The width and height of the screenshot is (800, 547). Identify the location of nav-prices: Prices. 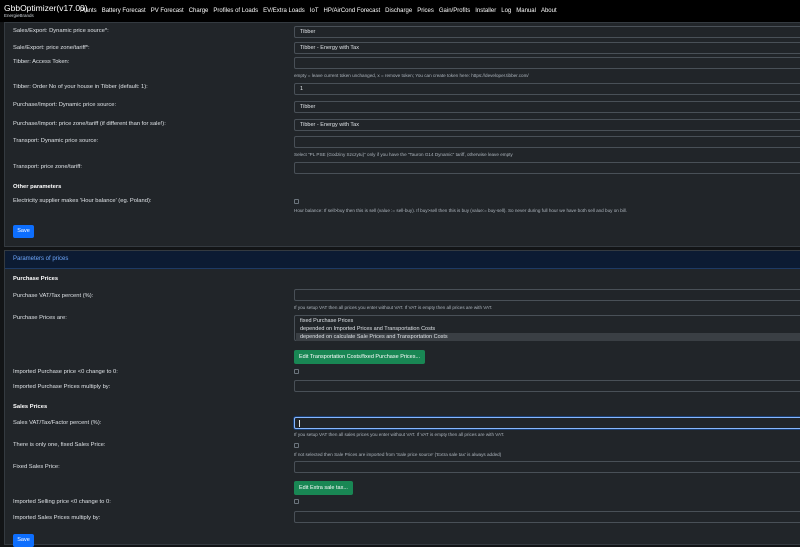
(425, 11).